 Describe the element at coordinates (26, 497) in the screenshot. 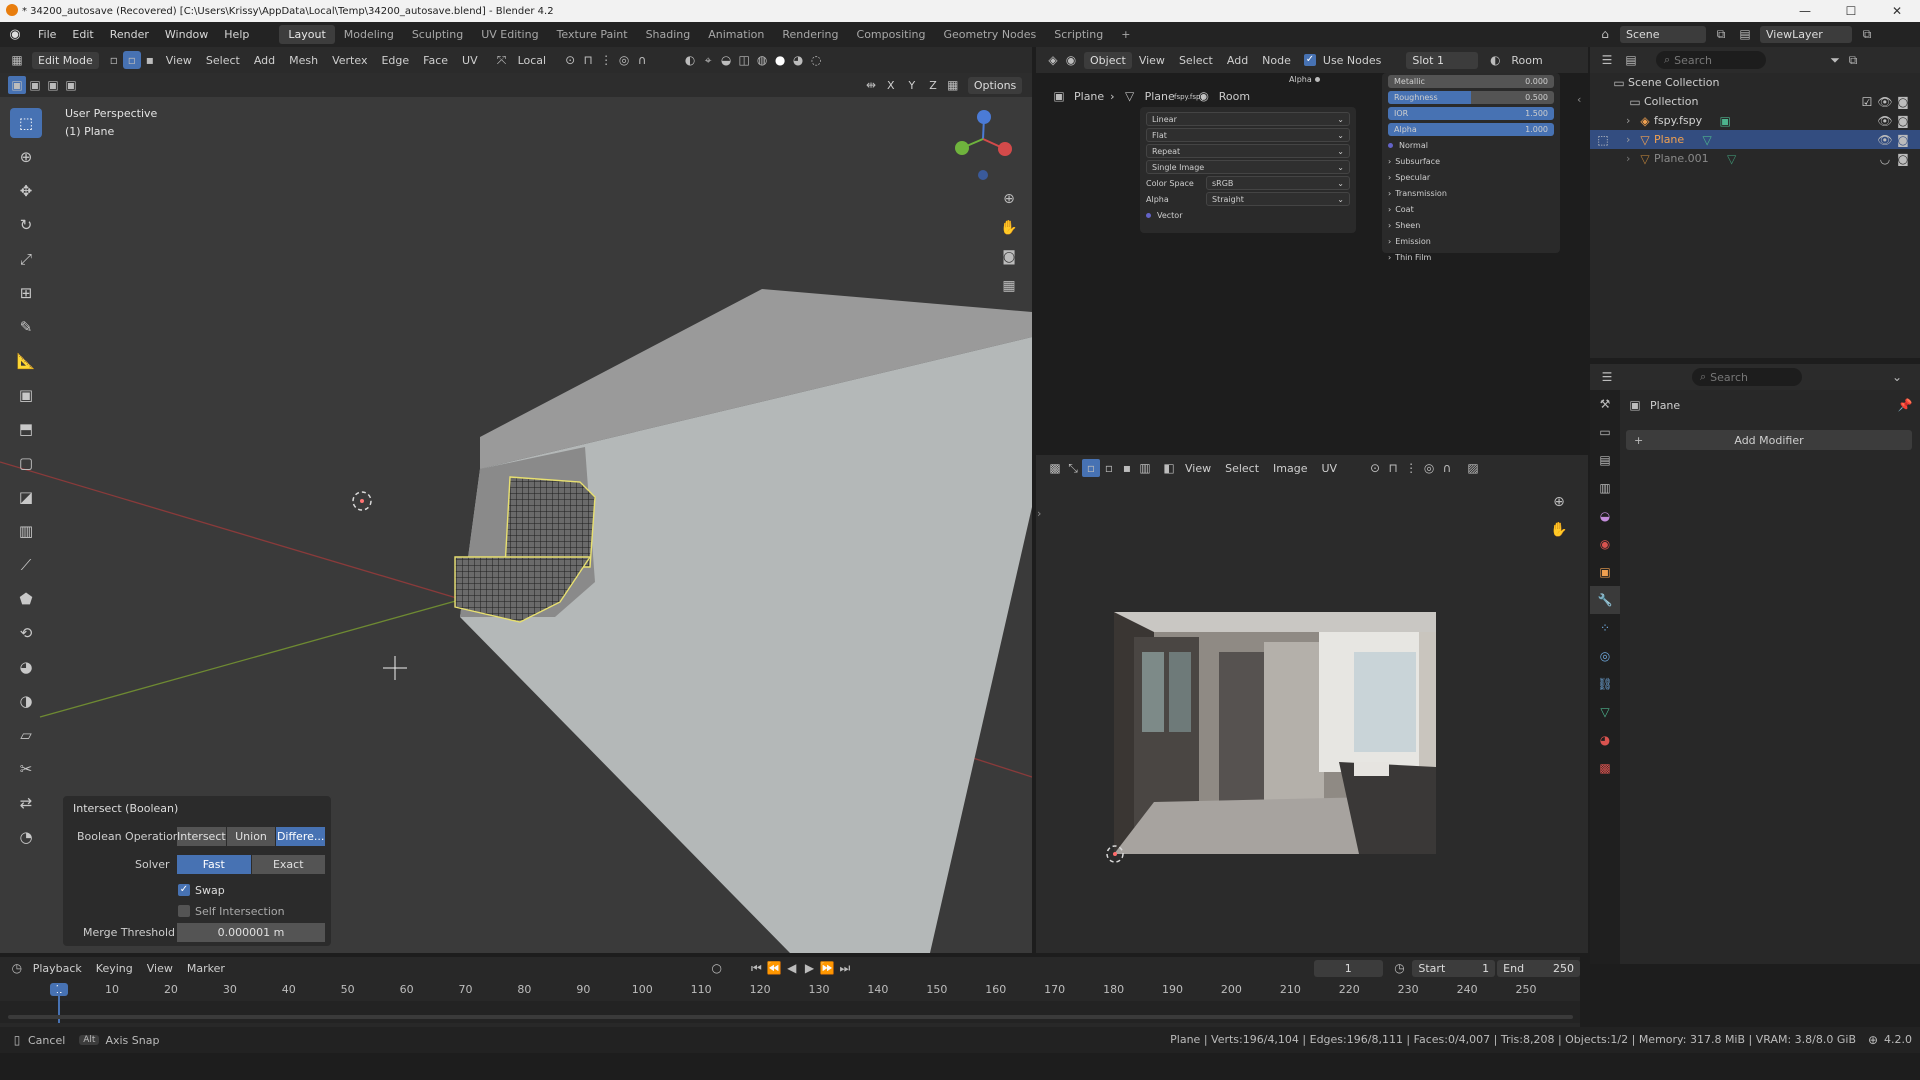

I see `bevel-tool-icon: ◪` at that location.